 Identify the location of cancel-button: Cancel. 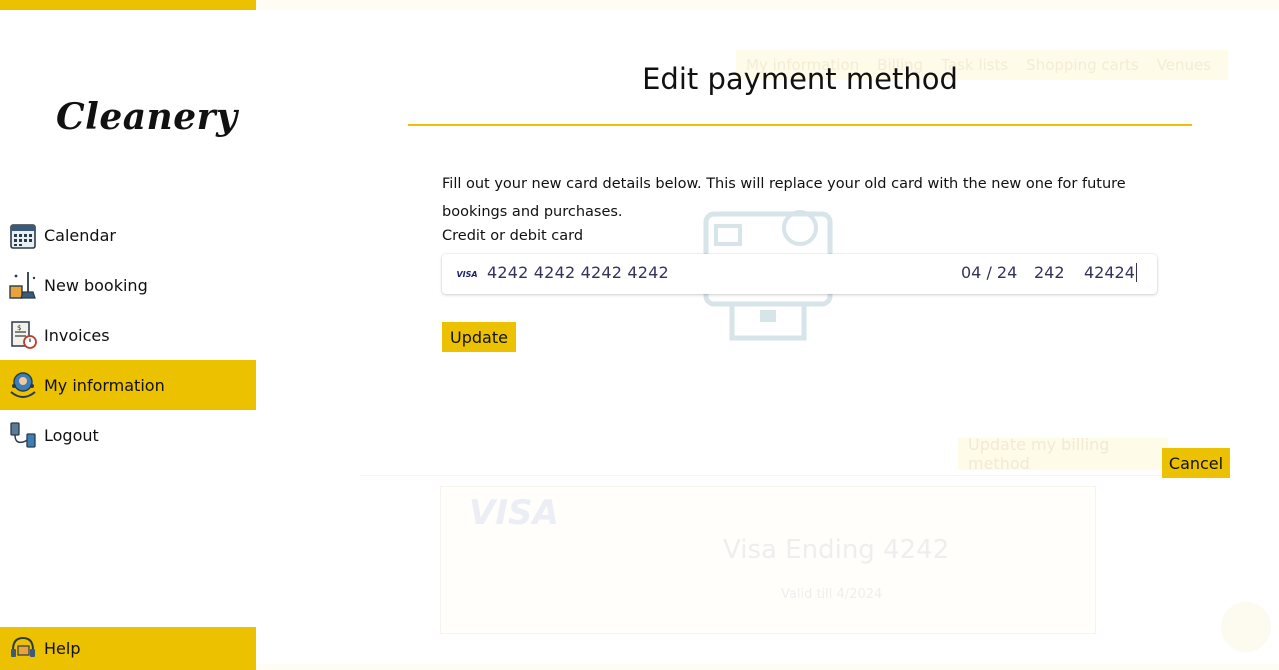
(1196, 463).